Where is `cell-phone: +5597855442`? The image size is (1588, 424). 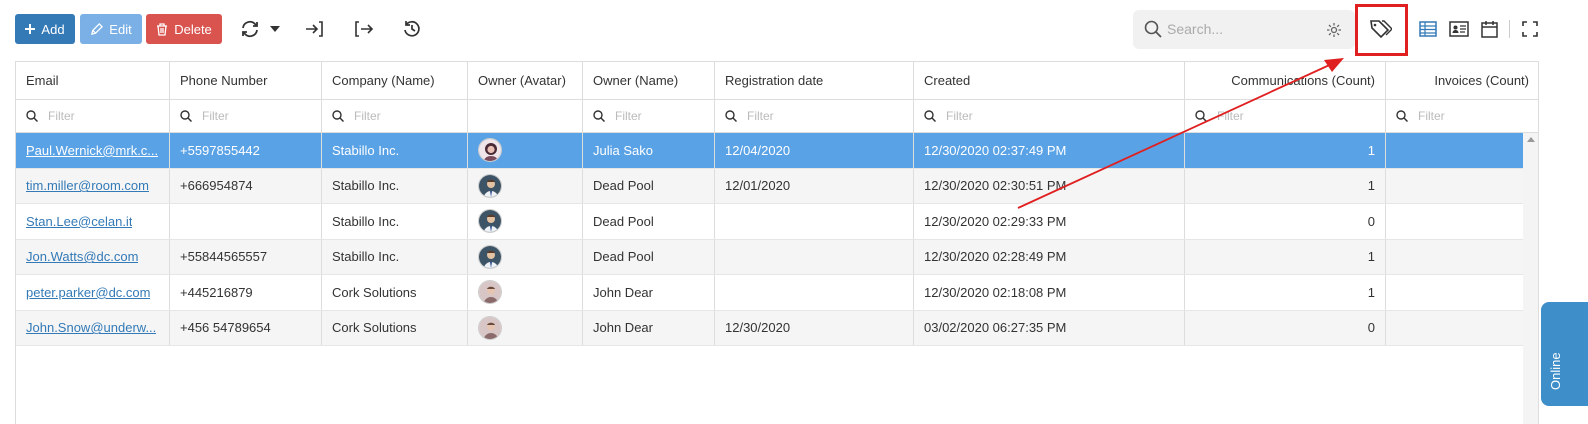 cell-phone: +5597855442 is located at coordinates (246, 150).